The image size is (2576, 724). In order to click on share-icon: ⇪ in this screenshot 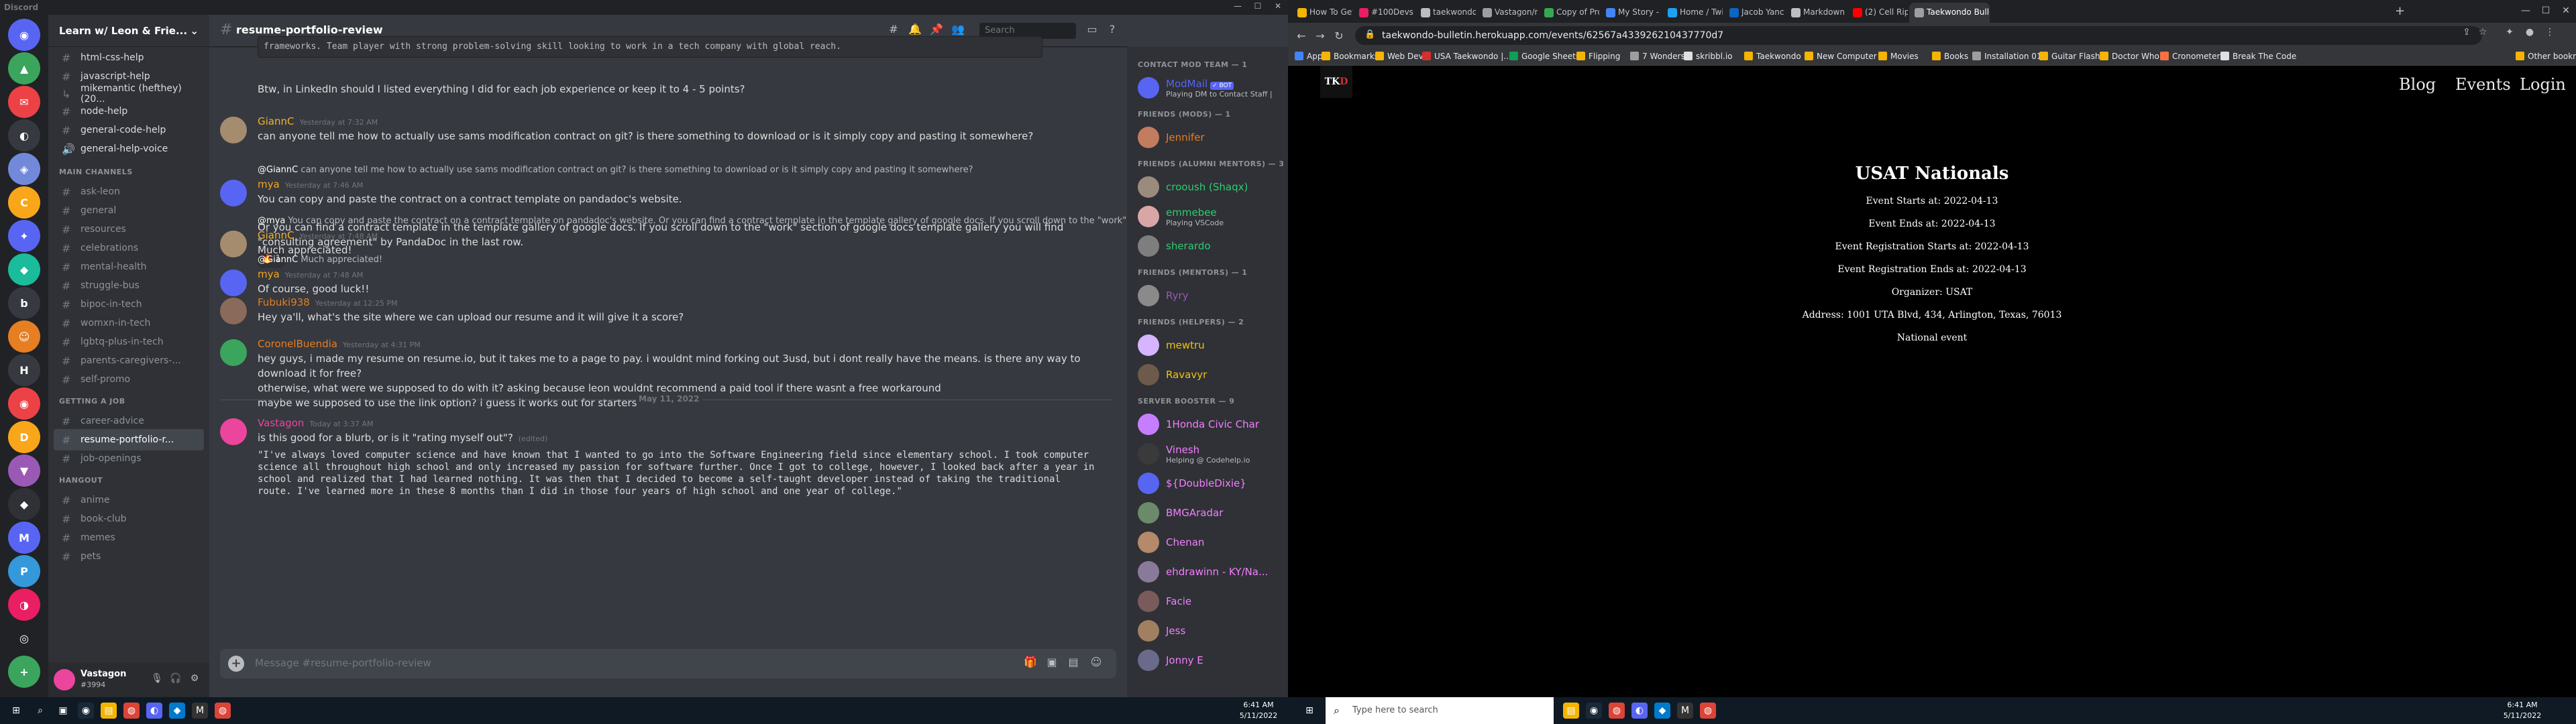, I will do `click(2466, 32)`.